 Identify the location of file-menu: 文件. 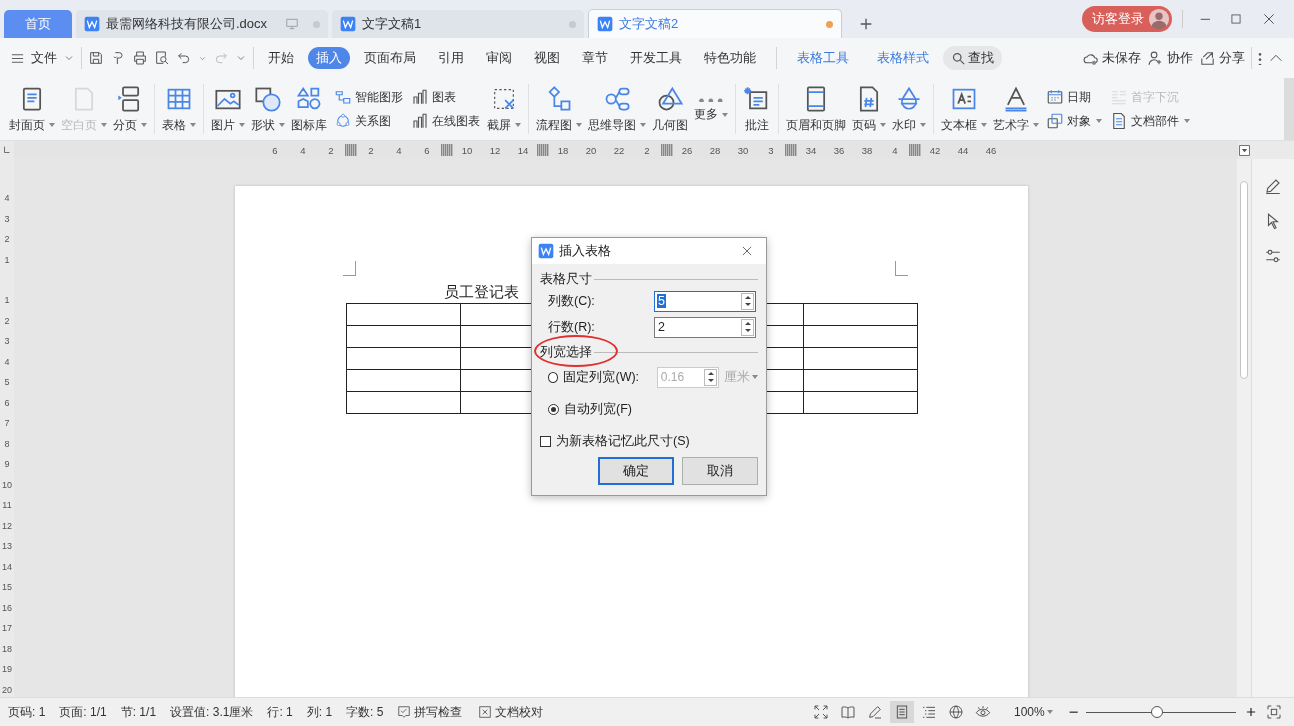
(42, 58).